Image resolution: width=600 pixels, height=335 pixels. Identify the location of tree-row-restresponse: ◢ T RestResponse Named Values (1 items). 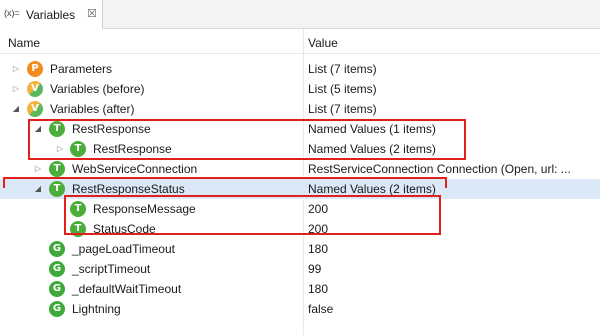
(300, 129).